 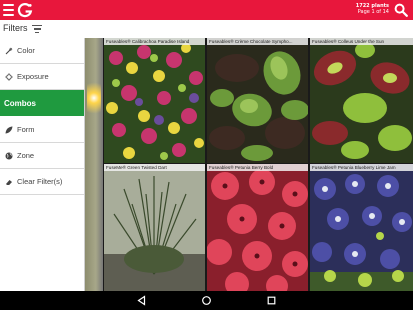 I want to click on plant-tile-green-twisted-dart: FuseMe® Green Twisted Dart, so click(x=154, y=227).